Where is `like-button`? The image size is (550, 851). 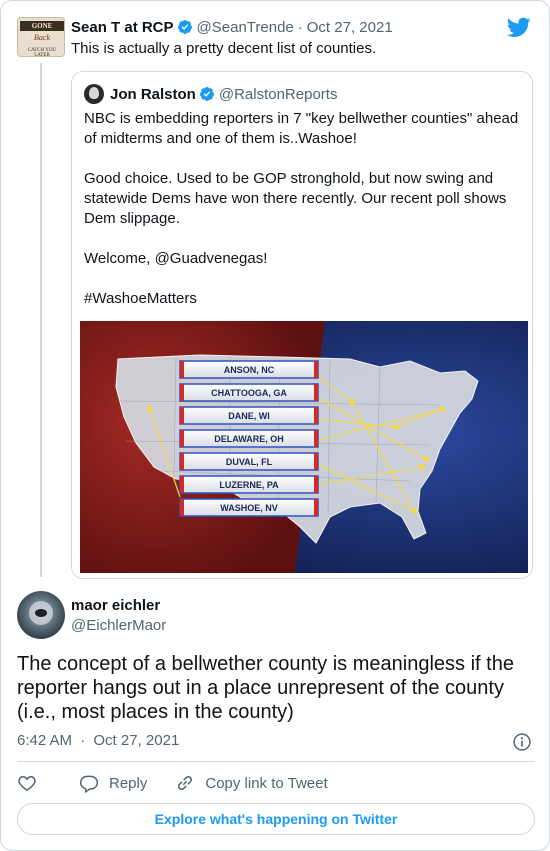 like-button is located at coordinates (32, 783).